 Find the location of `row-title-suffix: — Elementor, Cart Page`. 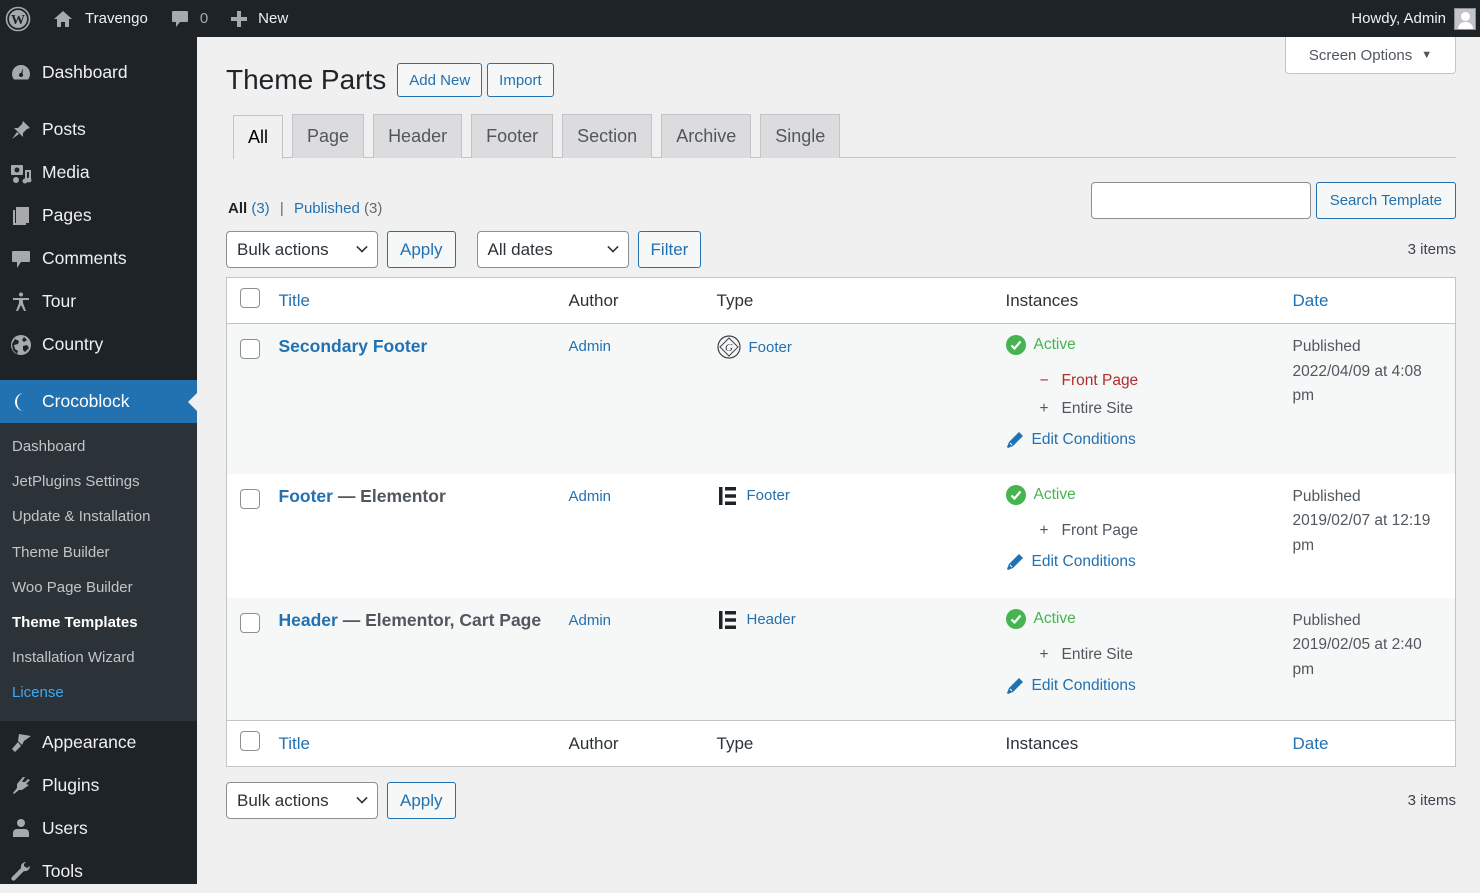

row-title-suffix: — Elementor, Cart Page is located at coordinates (439, 619).